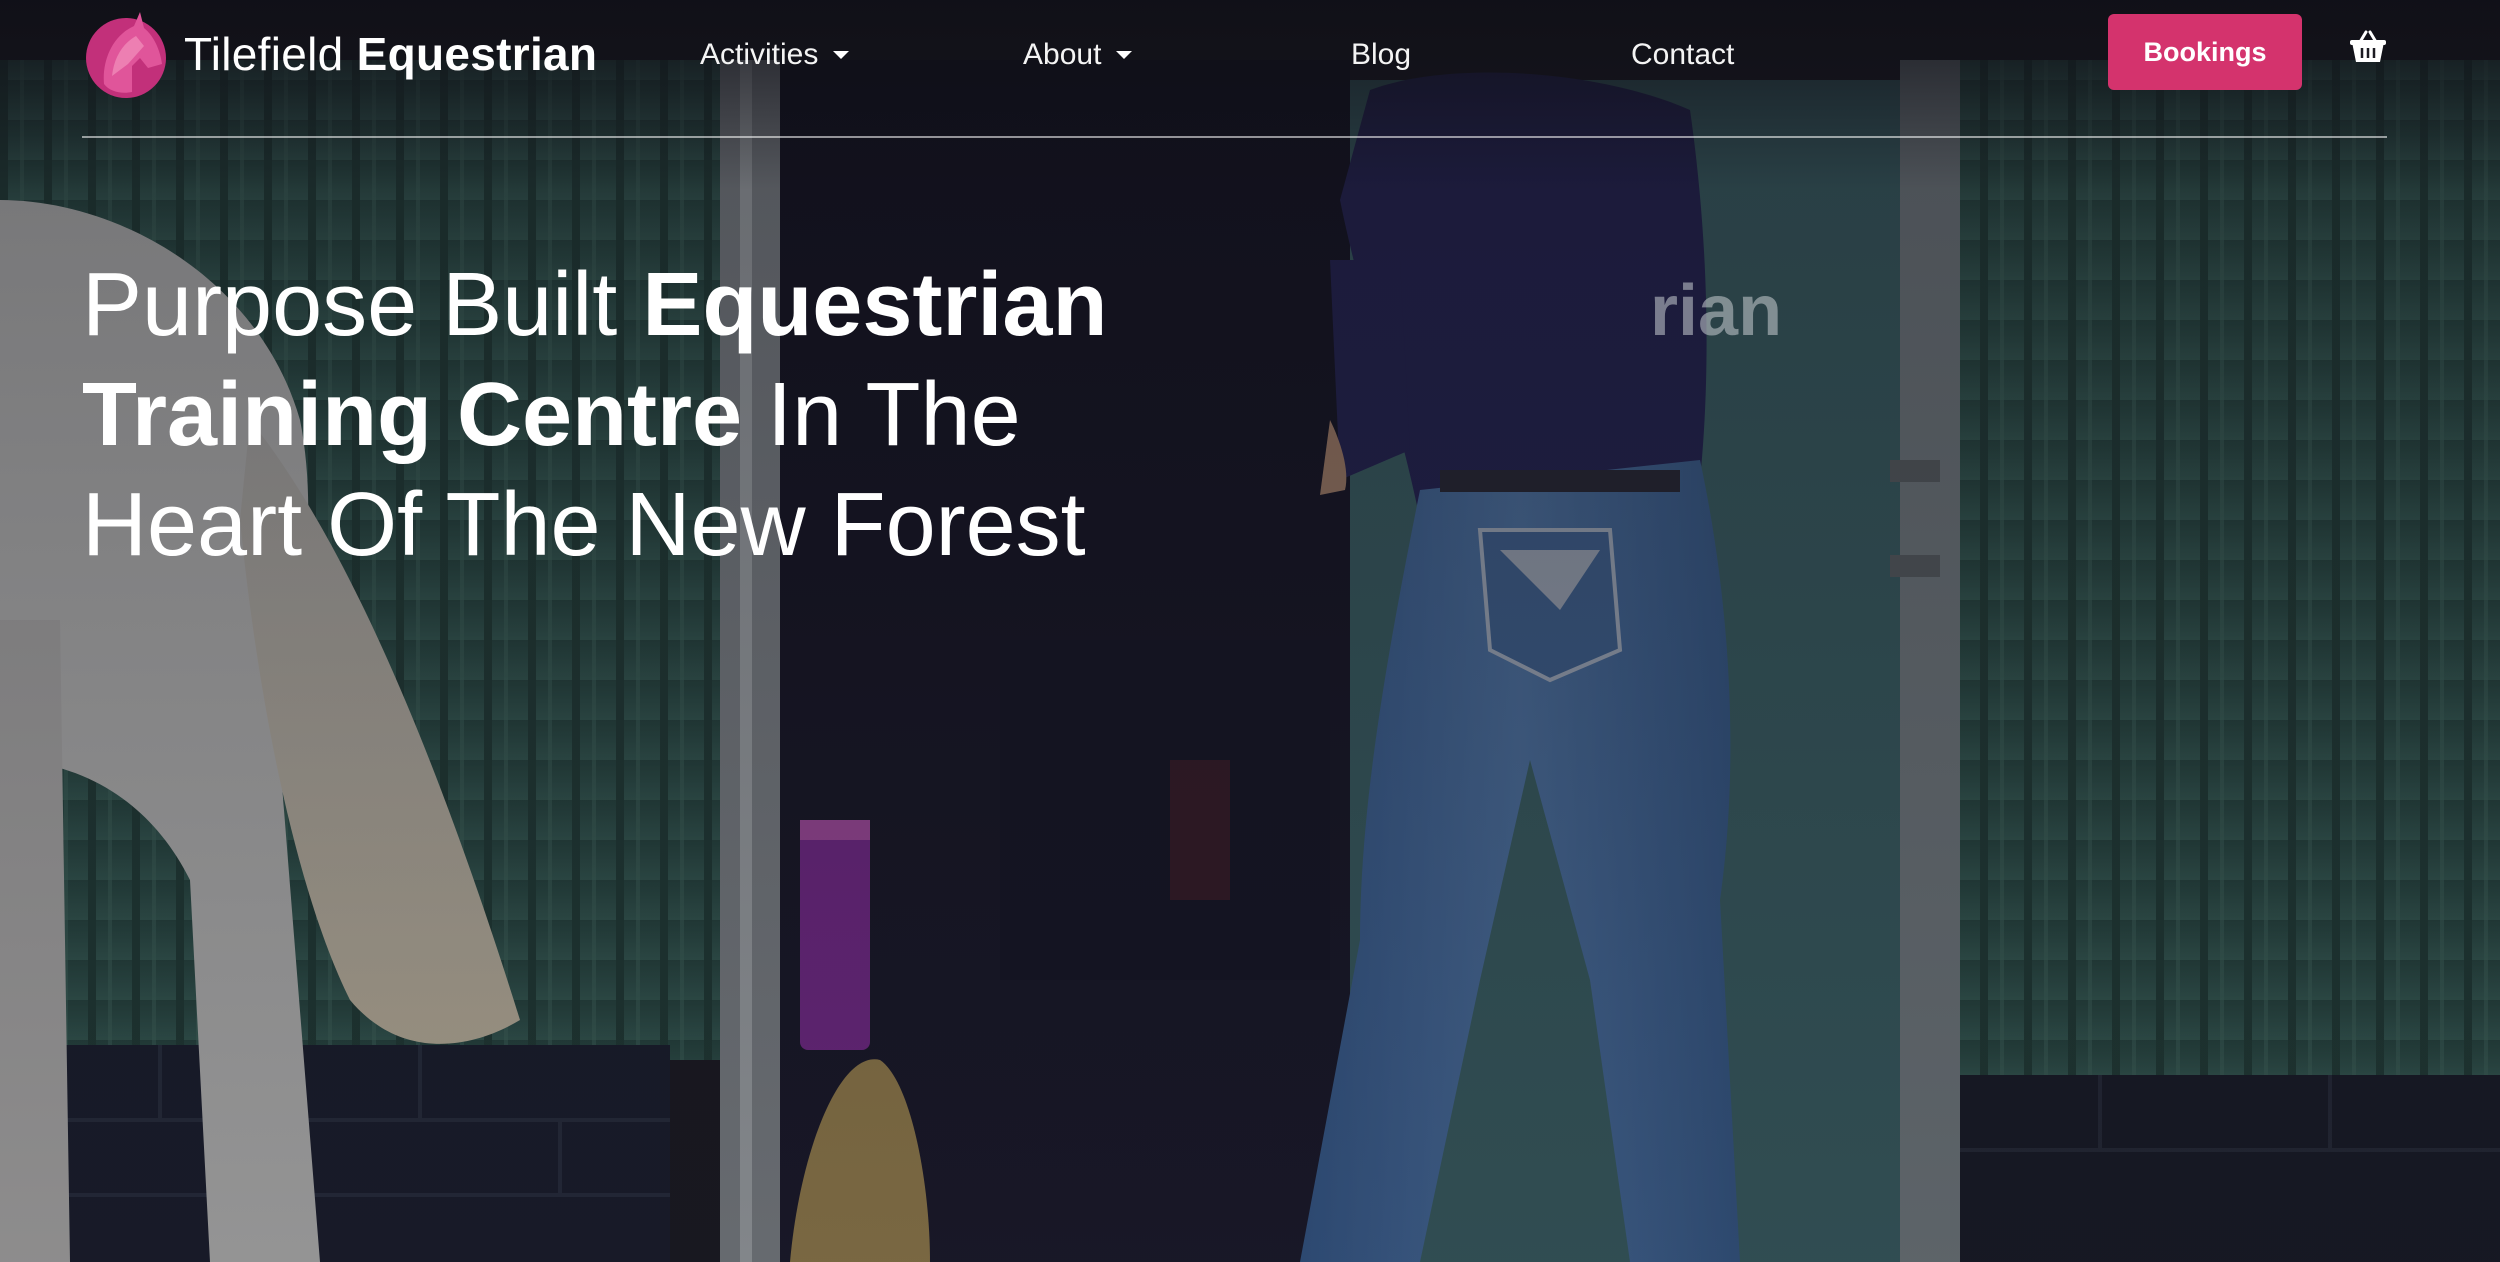 The height and width of the screenshot is (1262, 2500). Describe the element at coordinates (2205, 52) in the screenshot. I see `bookings-button: Bookings` at that location.